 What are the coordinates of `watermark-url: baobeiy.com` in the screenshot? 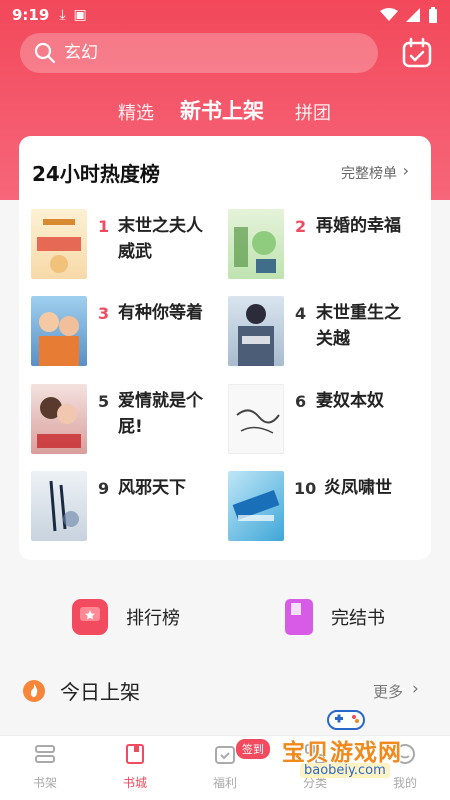 It's located at (345, 770).